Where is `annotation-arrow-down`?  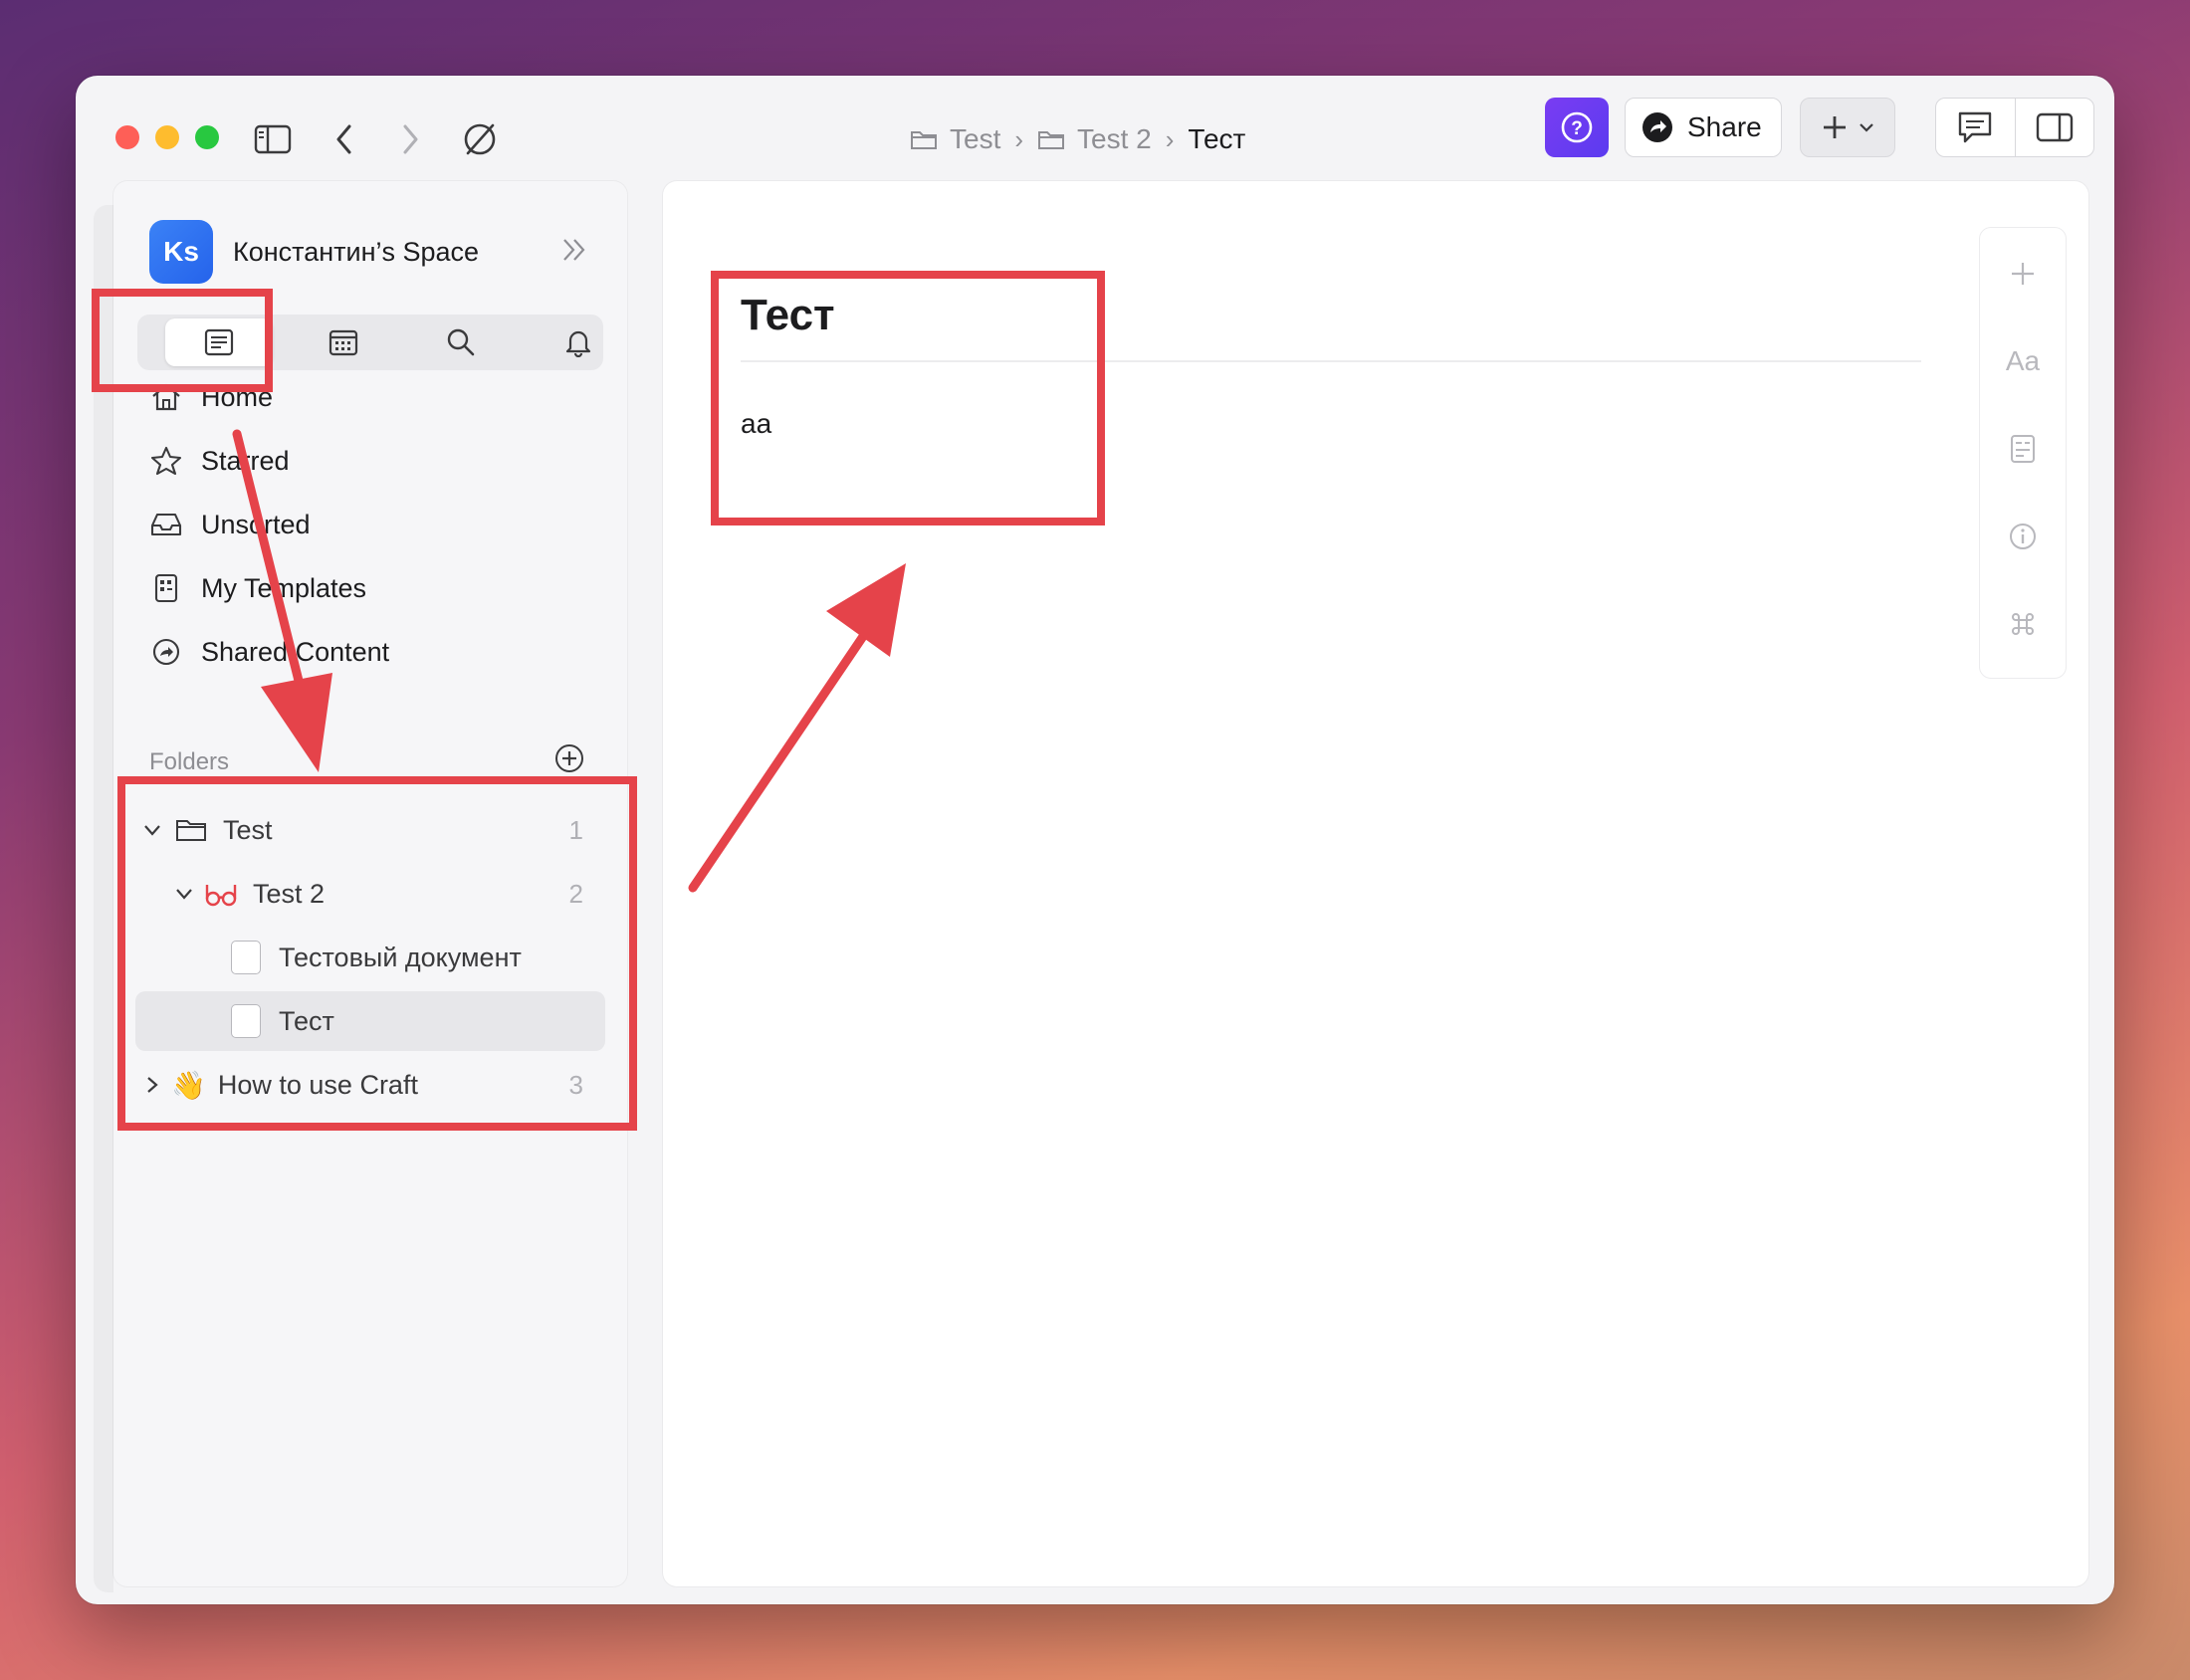
annotation-arrow-down is located at coordinates (282, 600).